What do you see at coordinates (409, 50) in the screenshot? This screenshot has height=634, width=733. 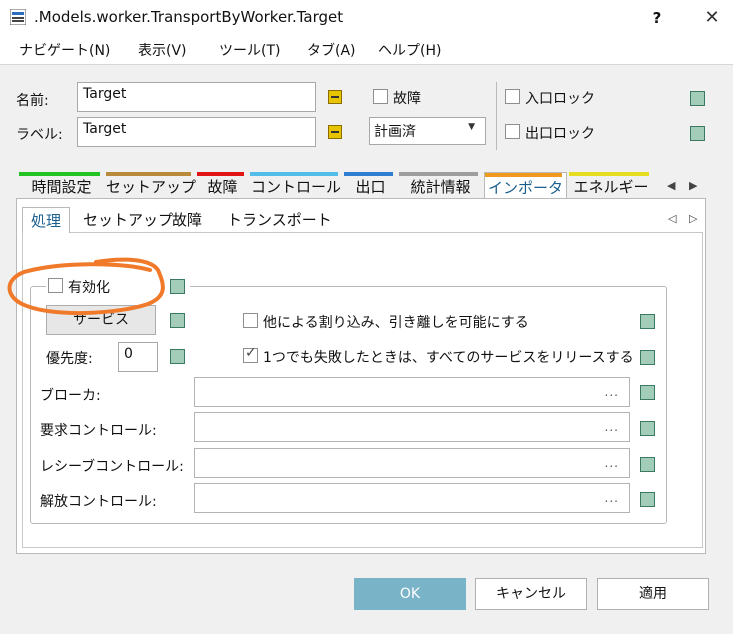 I see `menu-help: ヘルプ(H)` at bounding box center [409, 50].